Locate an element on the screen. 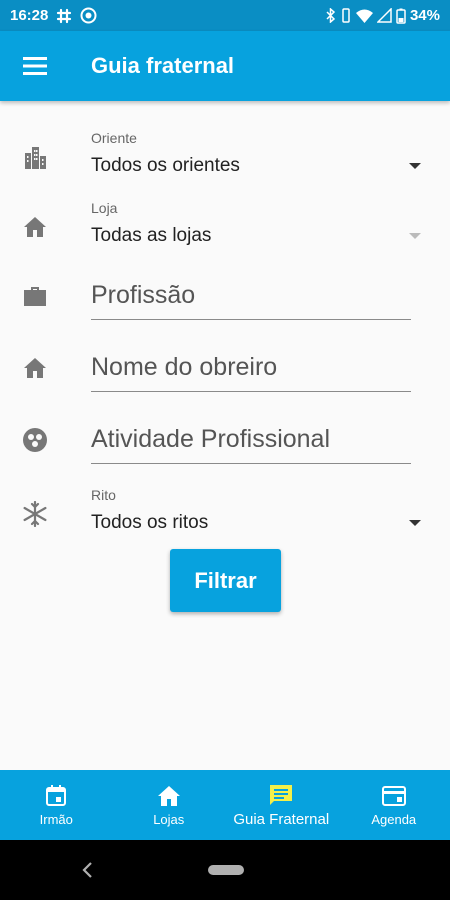 Image resolution: width=450 pixels, height=900 pixels. oriente-dropdown-arrow-icon is located at coordinates (415, 166).